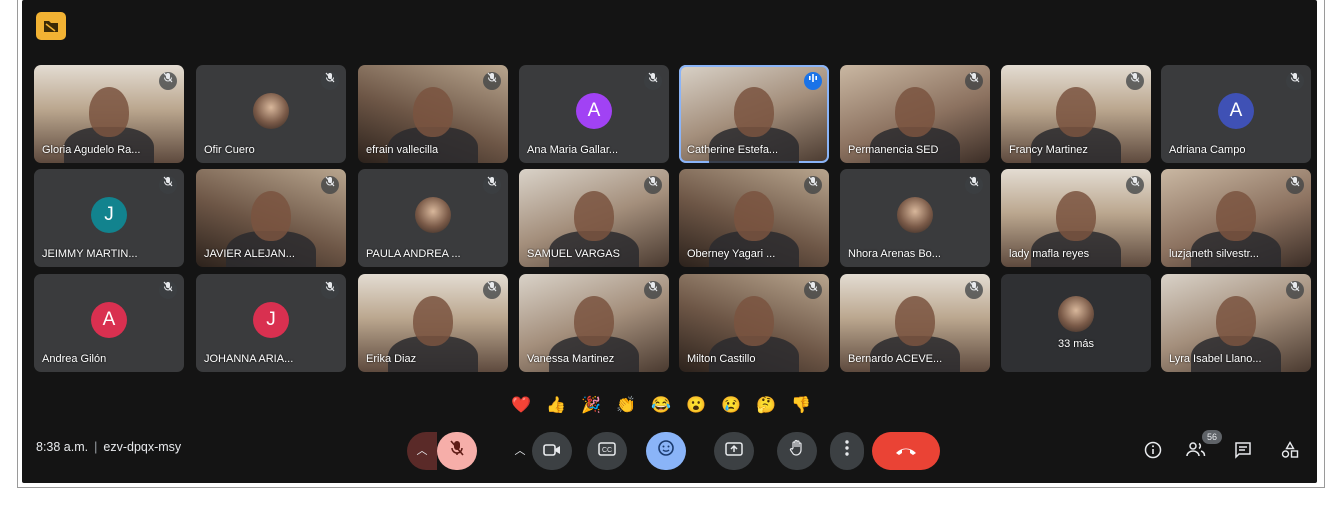  I want to click on call-end-icon, so click(906, 451).